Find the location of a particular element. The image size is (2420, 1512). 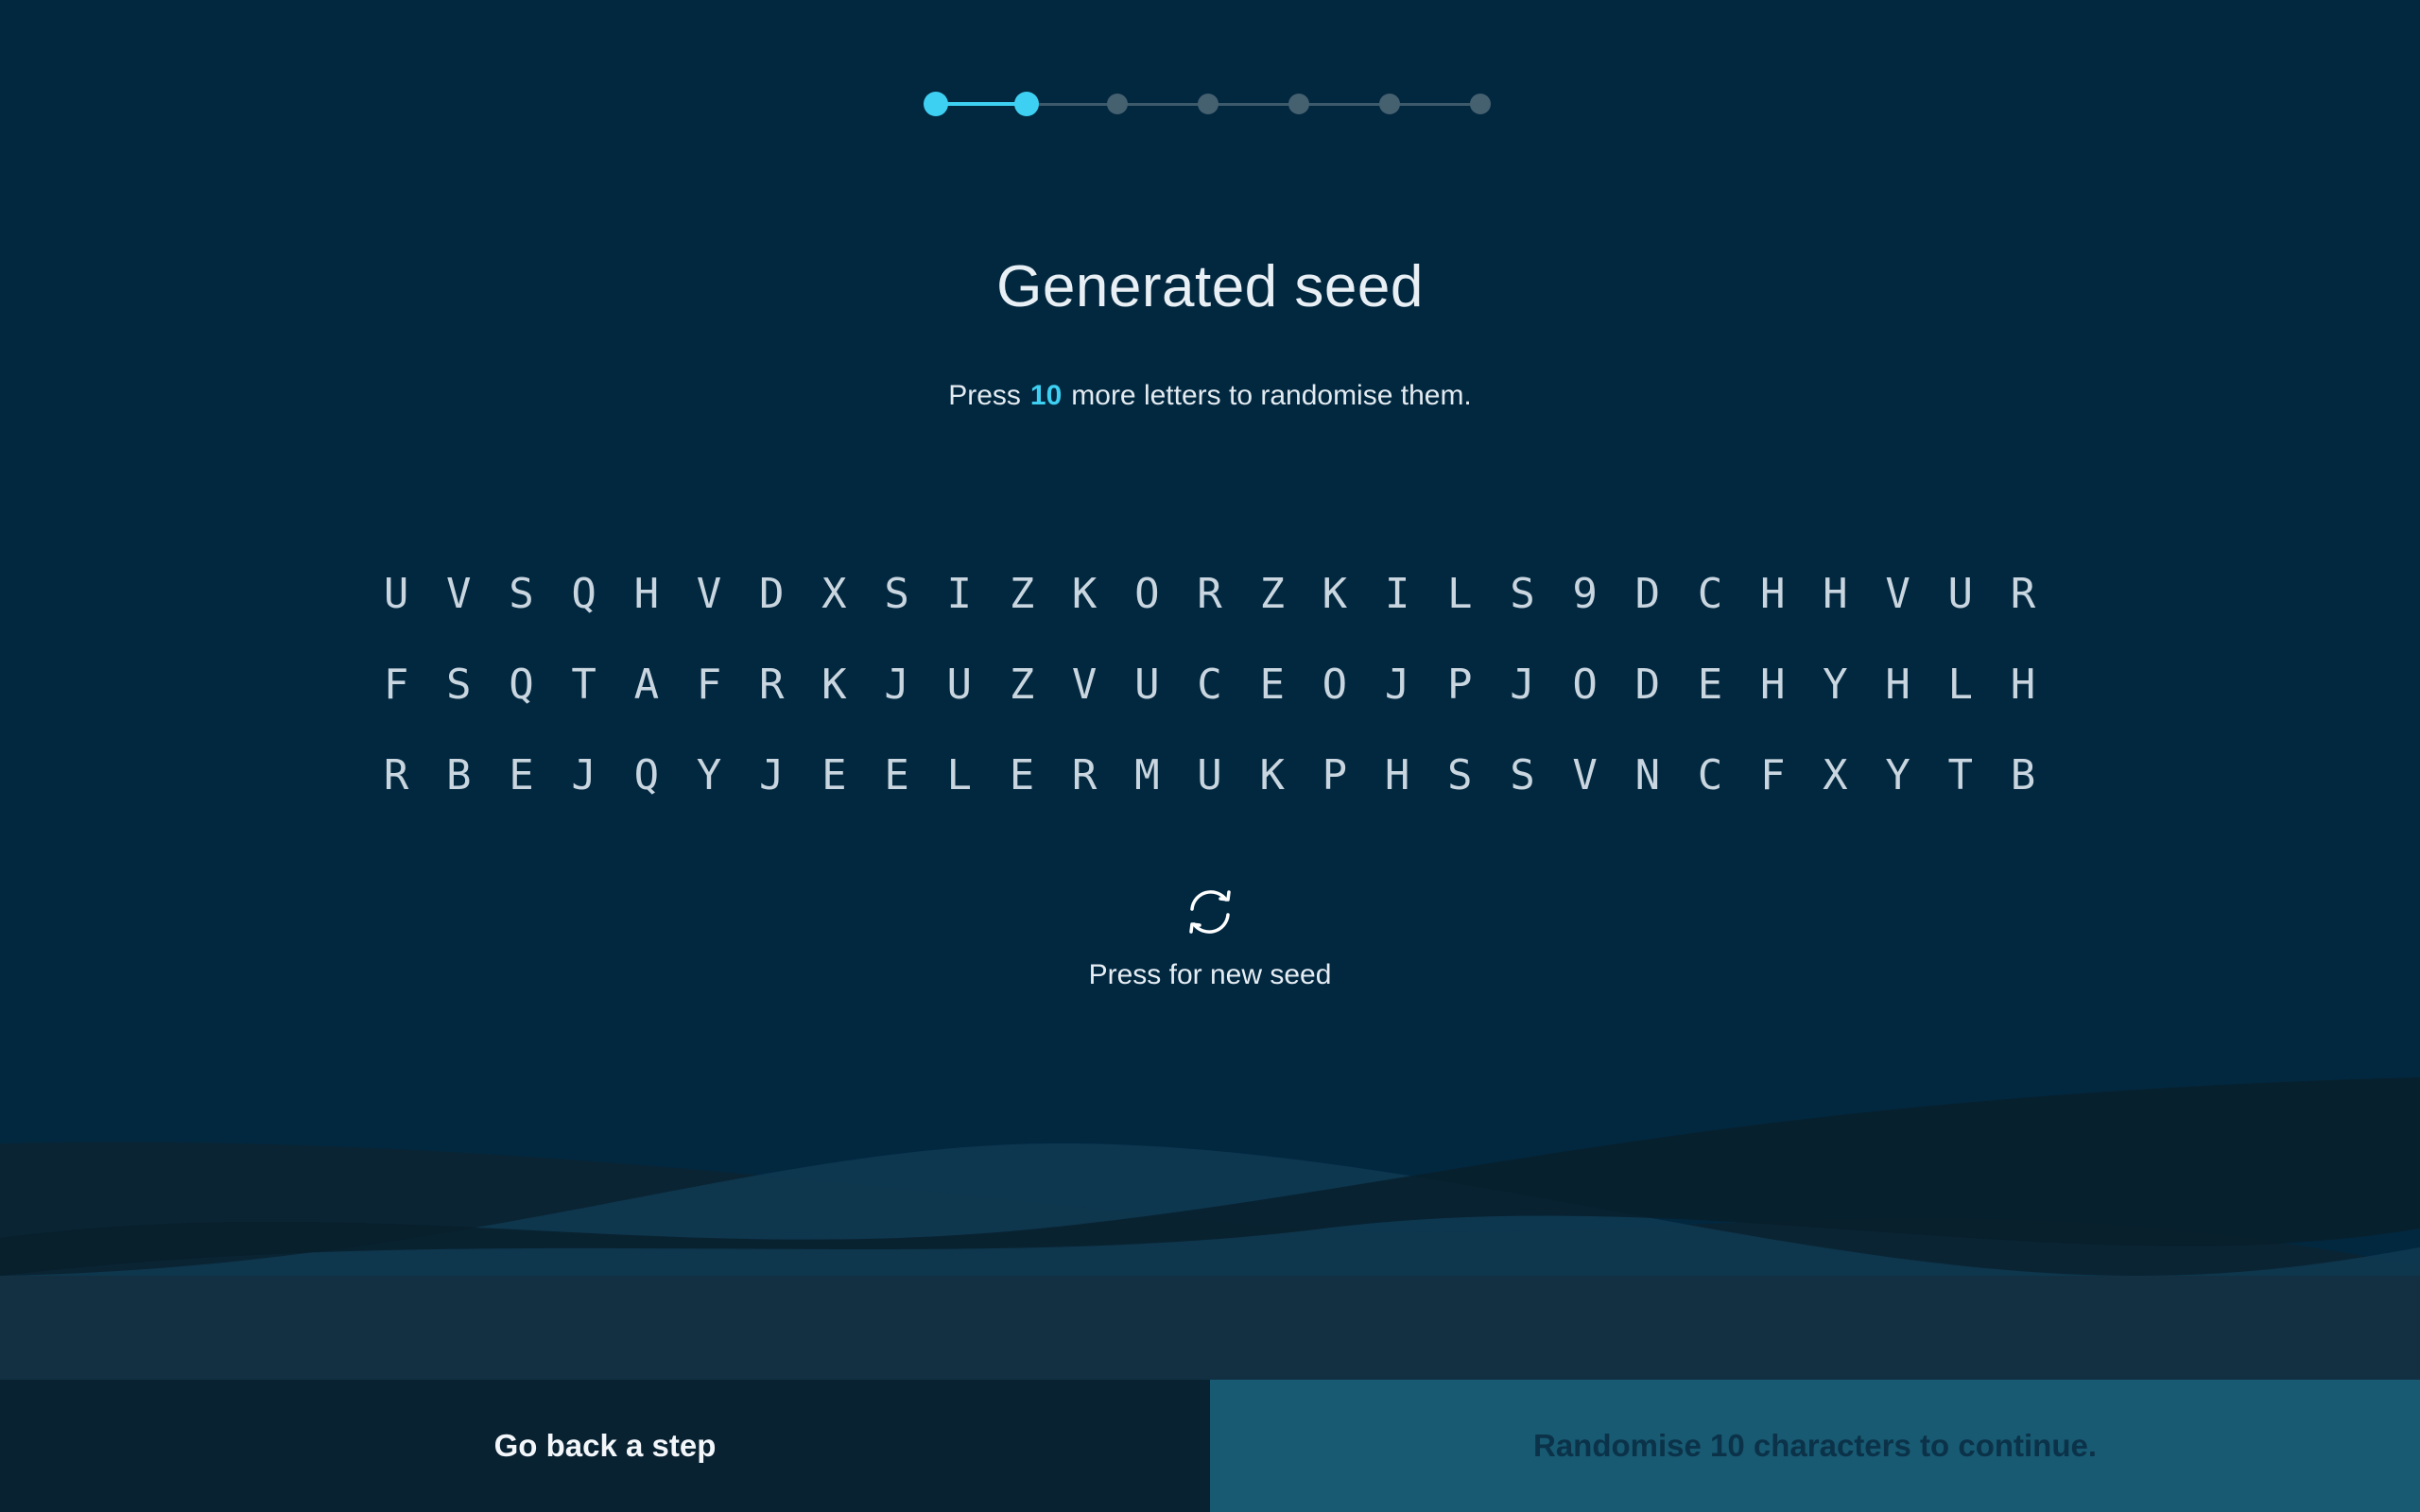

seed-character: M is located at coordinates (1146, 775).